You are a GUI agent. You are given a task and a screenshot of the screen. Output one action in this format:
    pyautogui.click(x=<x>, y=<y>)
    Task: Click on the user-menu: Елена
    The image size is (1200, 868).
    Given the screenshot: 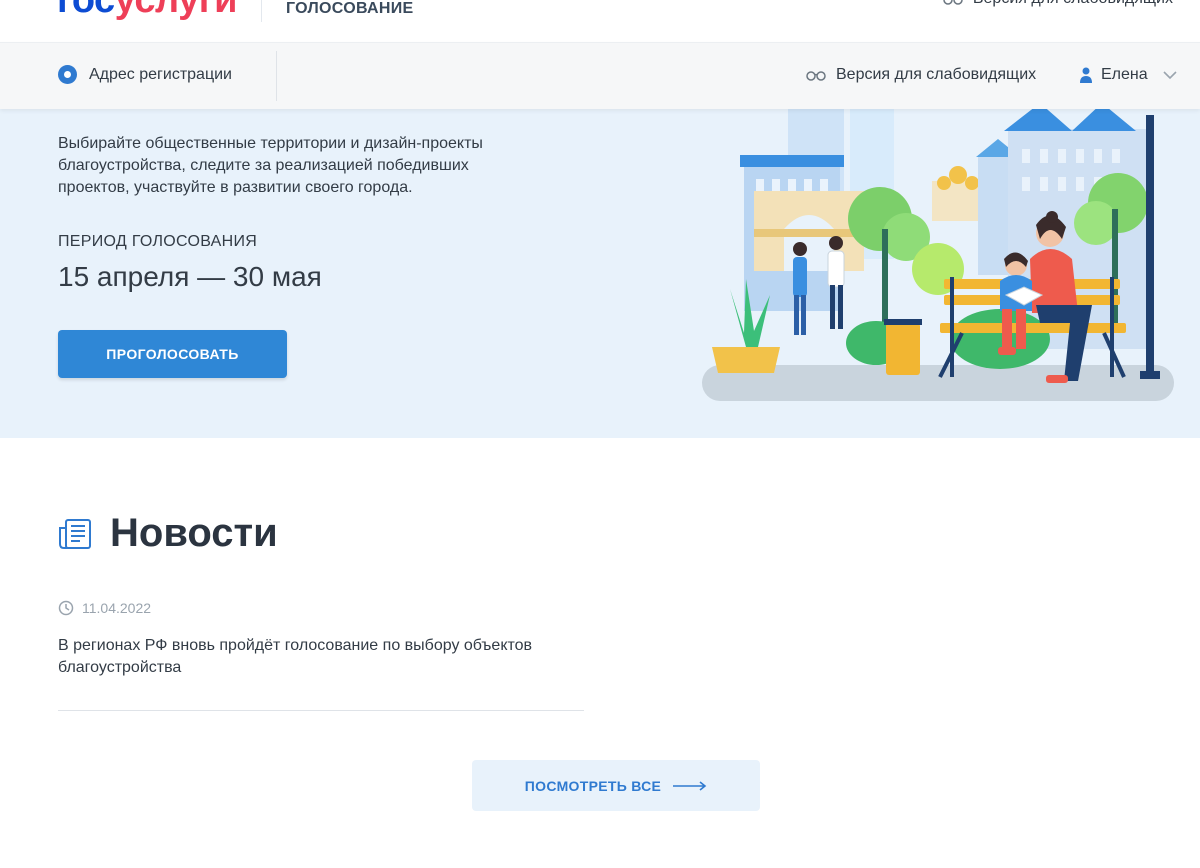 What is the action you would take?
    pyautogui.click(x=1128, y=75)
    